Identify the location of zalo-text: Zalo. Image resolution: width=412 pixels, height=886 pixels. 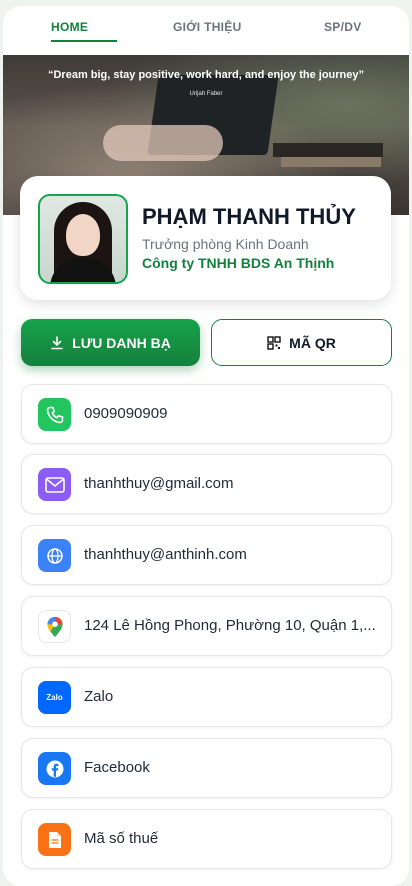
(99, 696).